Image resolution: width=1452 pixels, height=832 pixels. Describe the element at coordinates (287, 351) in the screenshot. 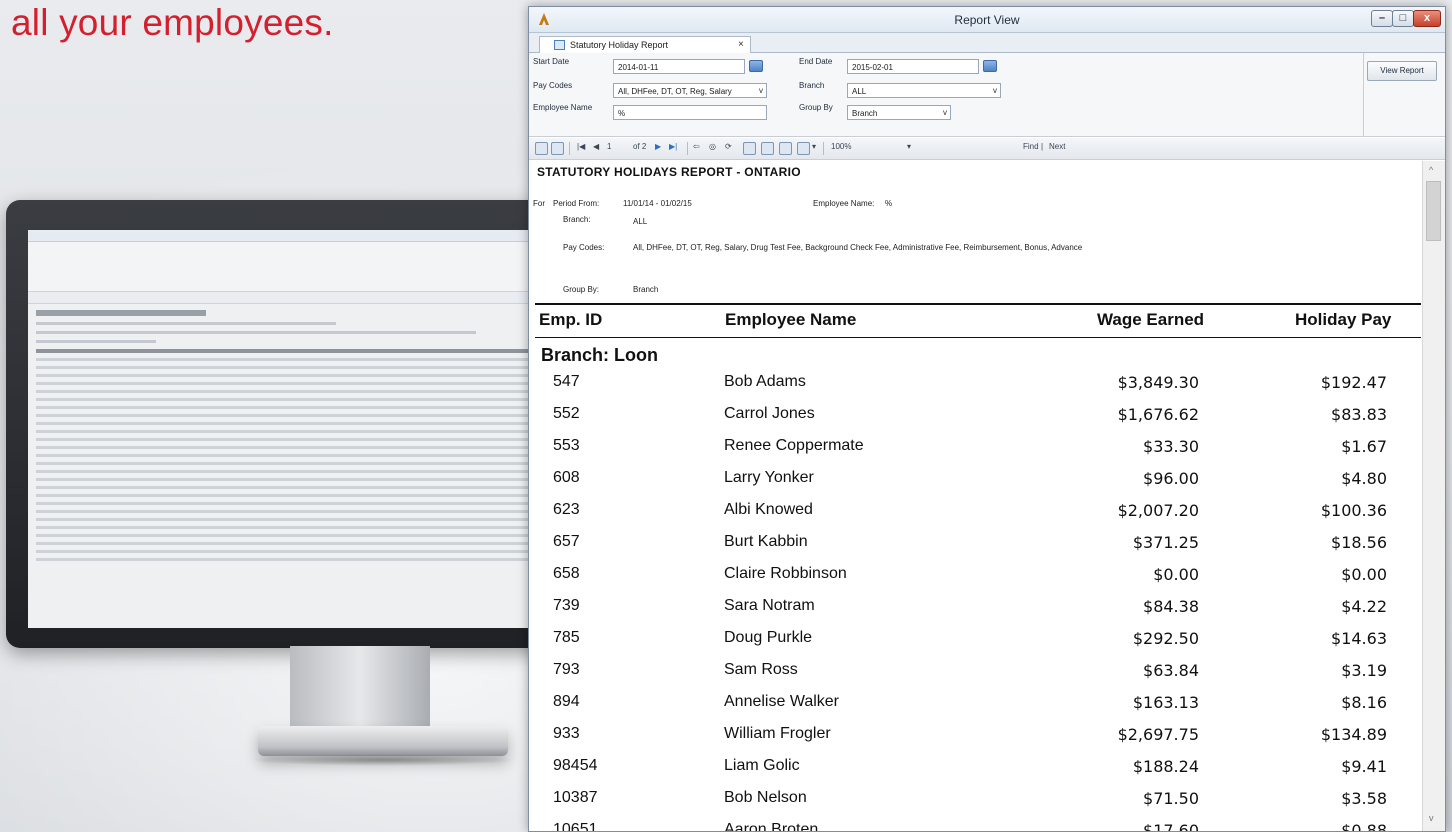

I see `mini-column-header` at that location.